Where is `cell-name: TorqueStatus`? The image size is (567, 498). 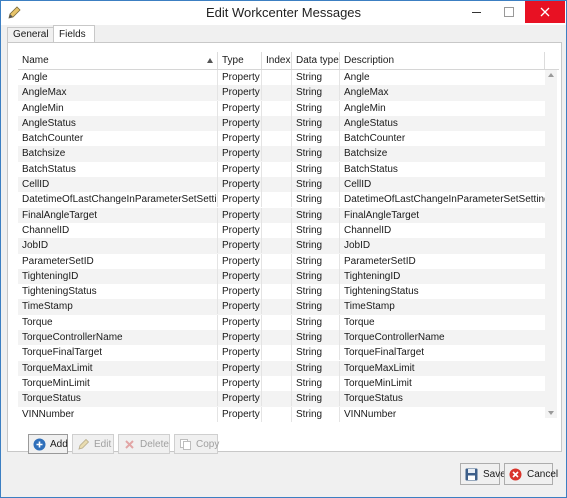
cell-name: TorqueStatus is located at coordinates (118, 399).